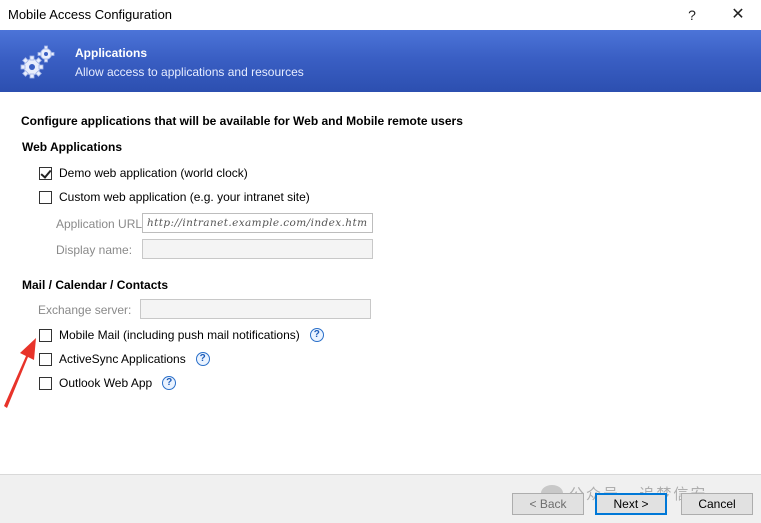  I want to click on web-applications-heading: Web Applications, so click(72, 147).